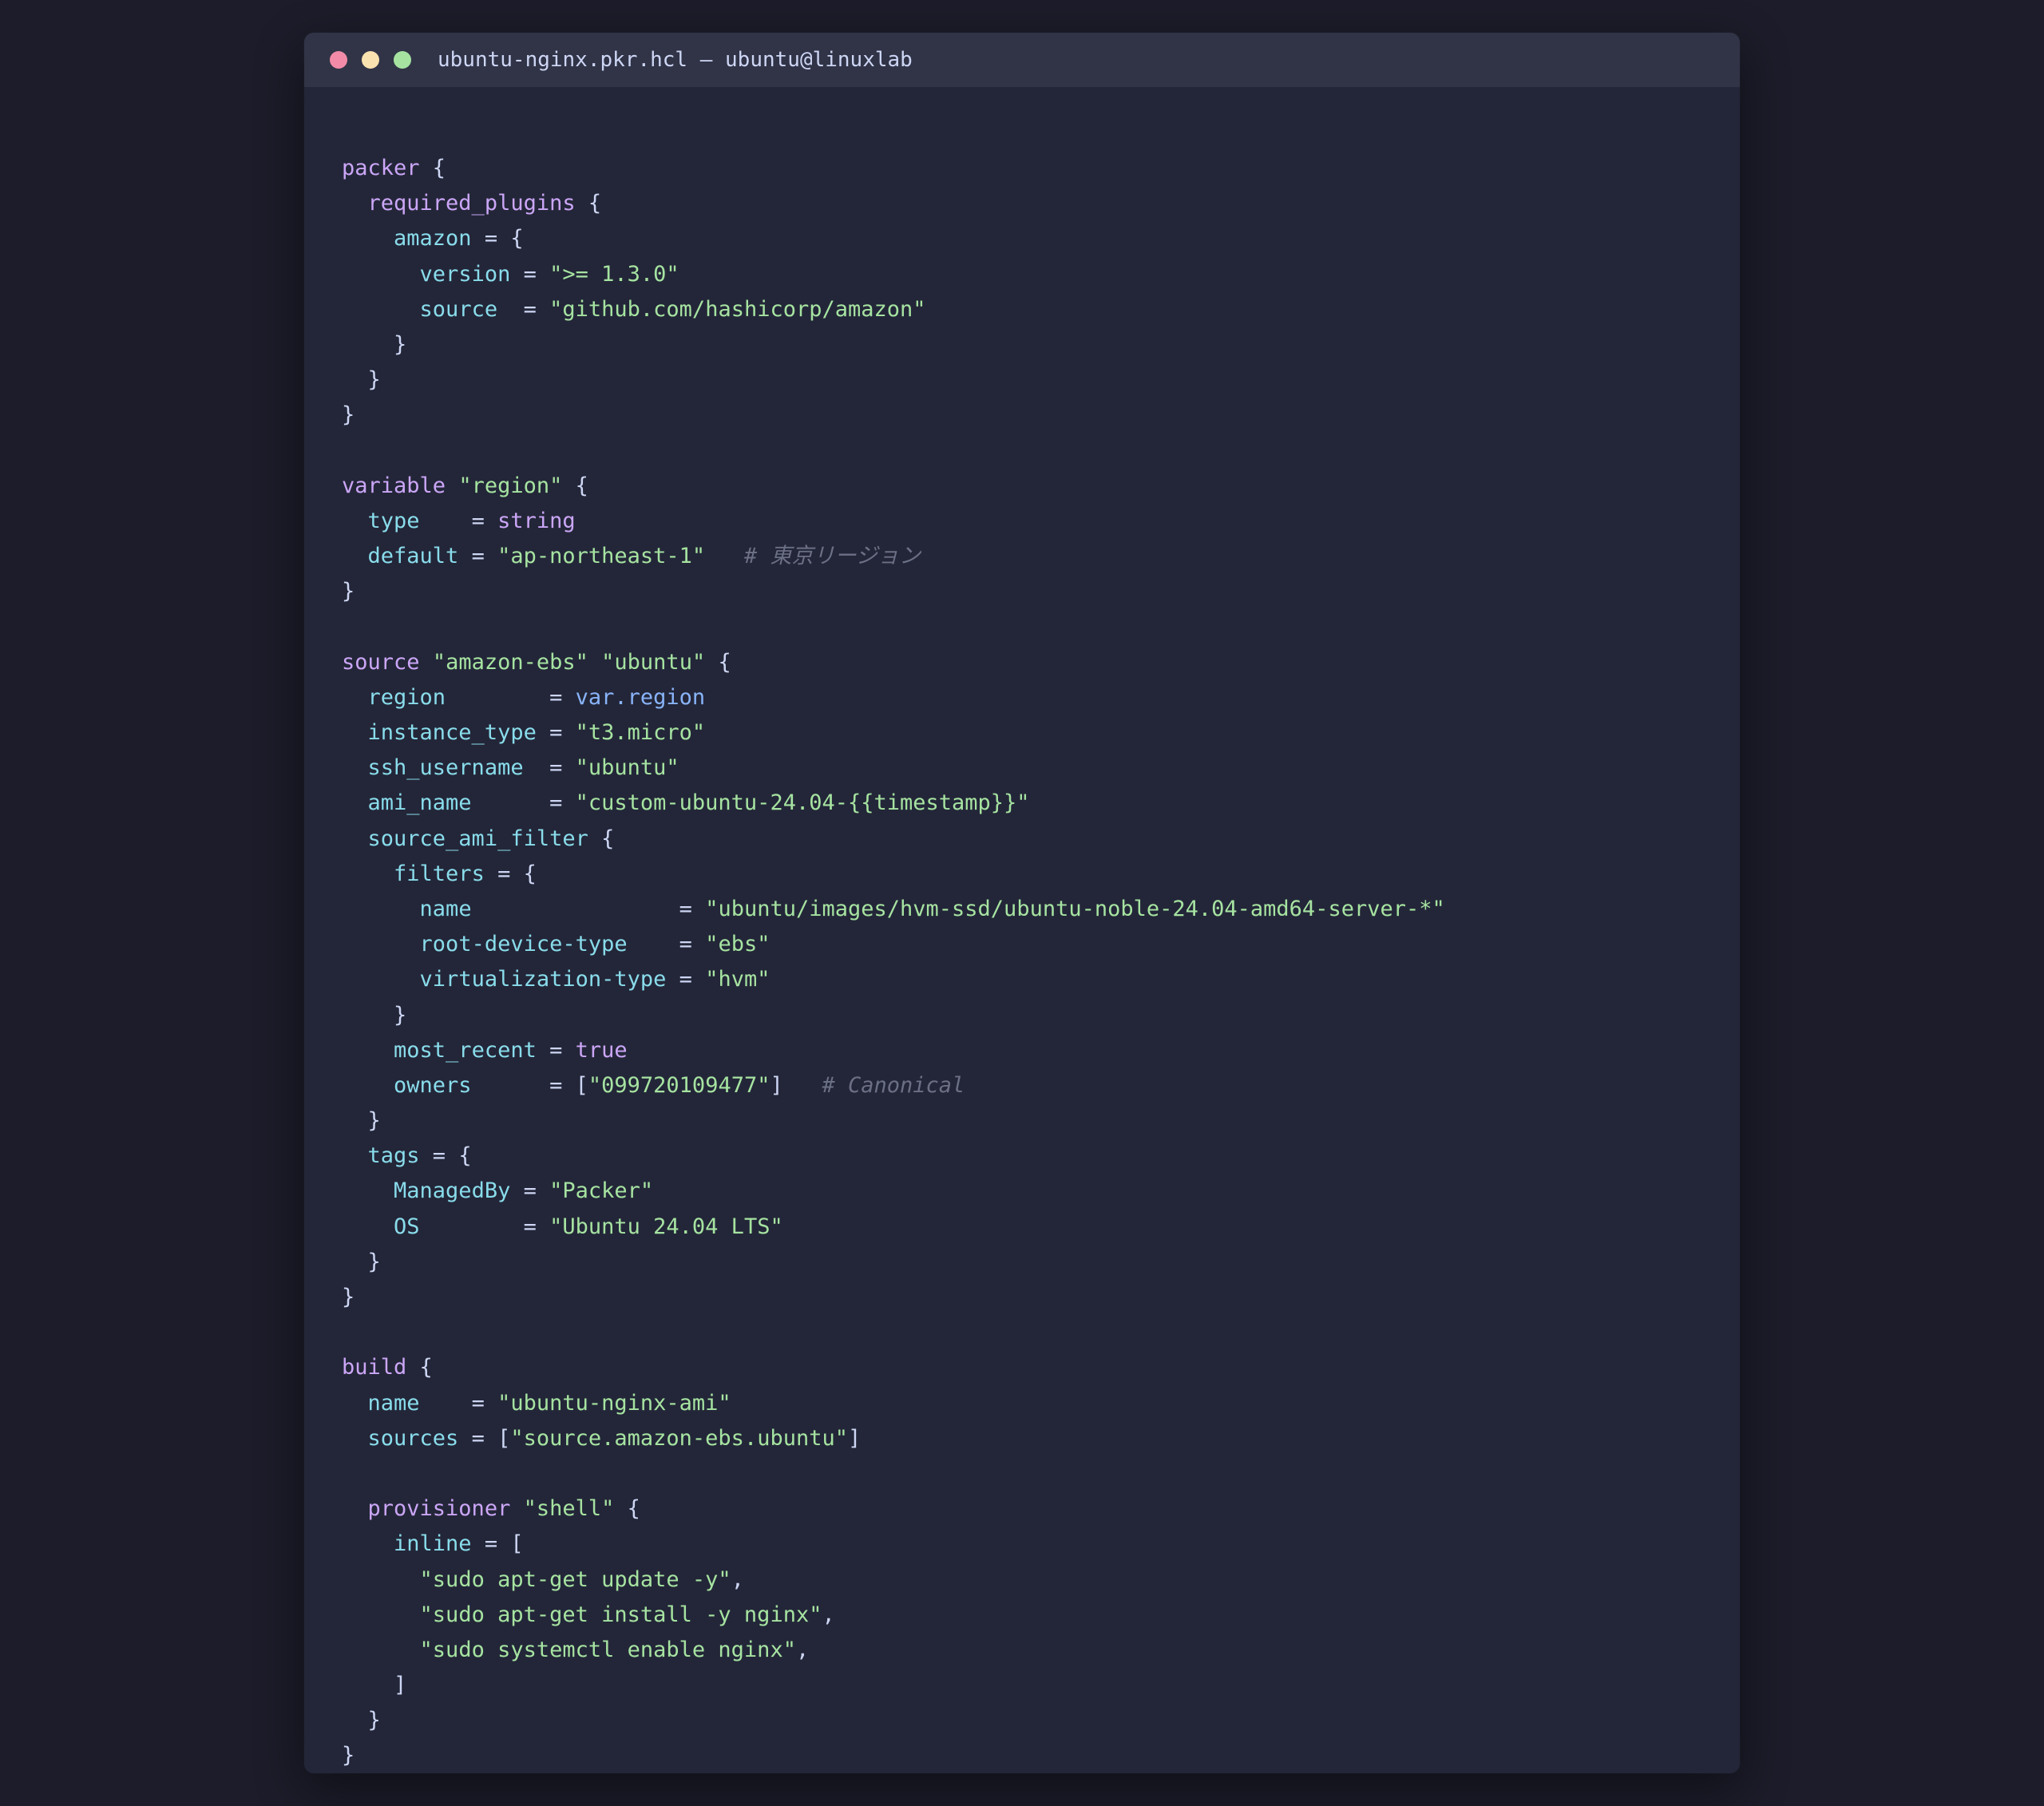 This screenshot has height=1806, width=2044. Describe the element at coordinates (893, 1580) in the screenshot. I see `code-line: "sudo apt-get update -y",` at that location.